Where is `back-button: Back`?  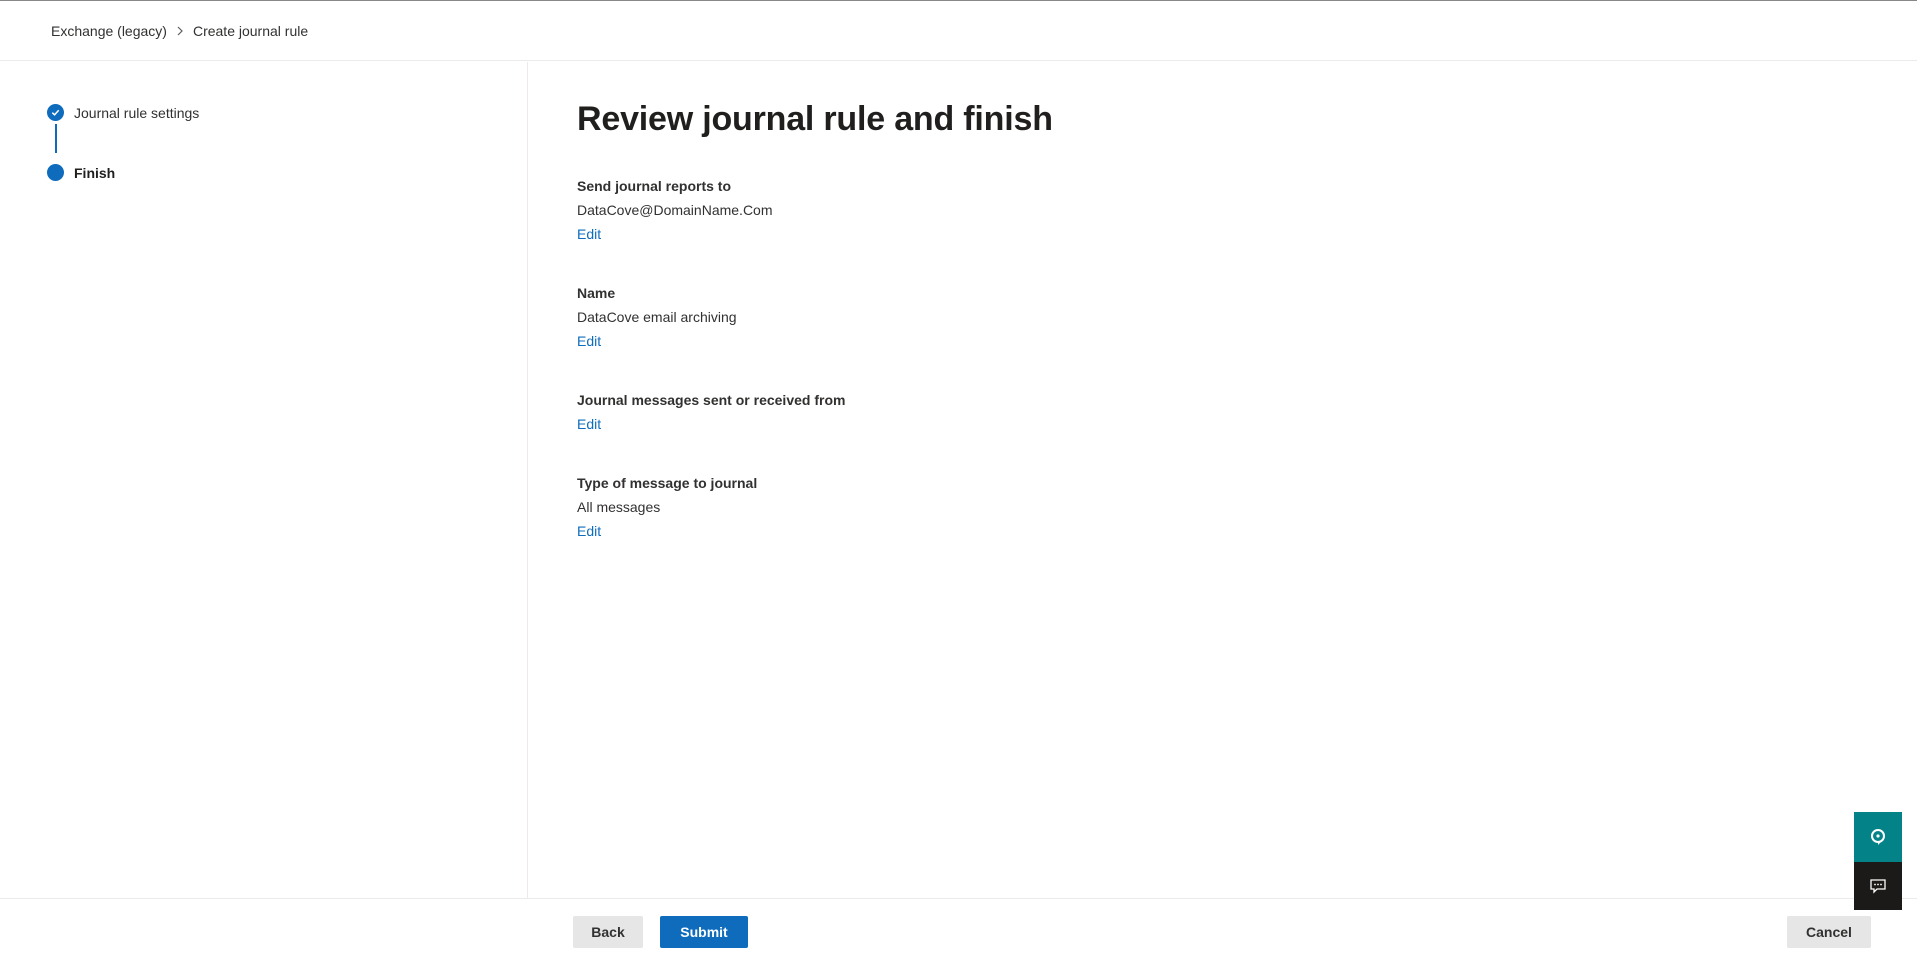
back-button: Back is located at coordinates (608, 932).